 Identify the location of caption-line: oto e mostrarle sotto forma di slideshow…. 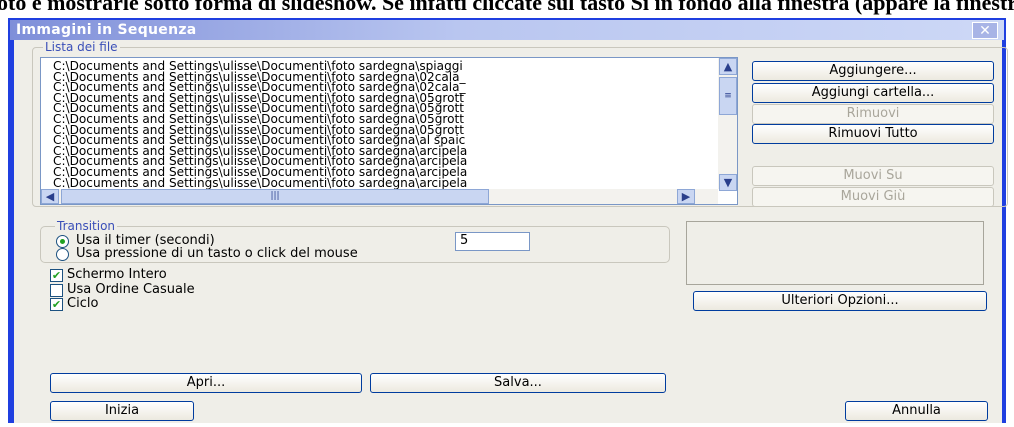
(507, 7).